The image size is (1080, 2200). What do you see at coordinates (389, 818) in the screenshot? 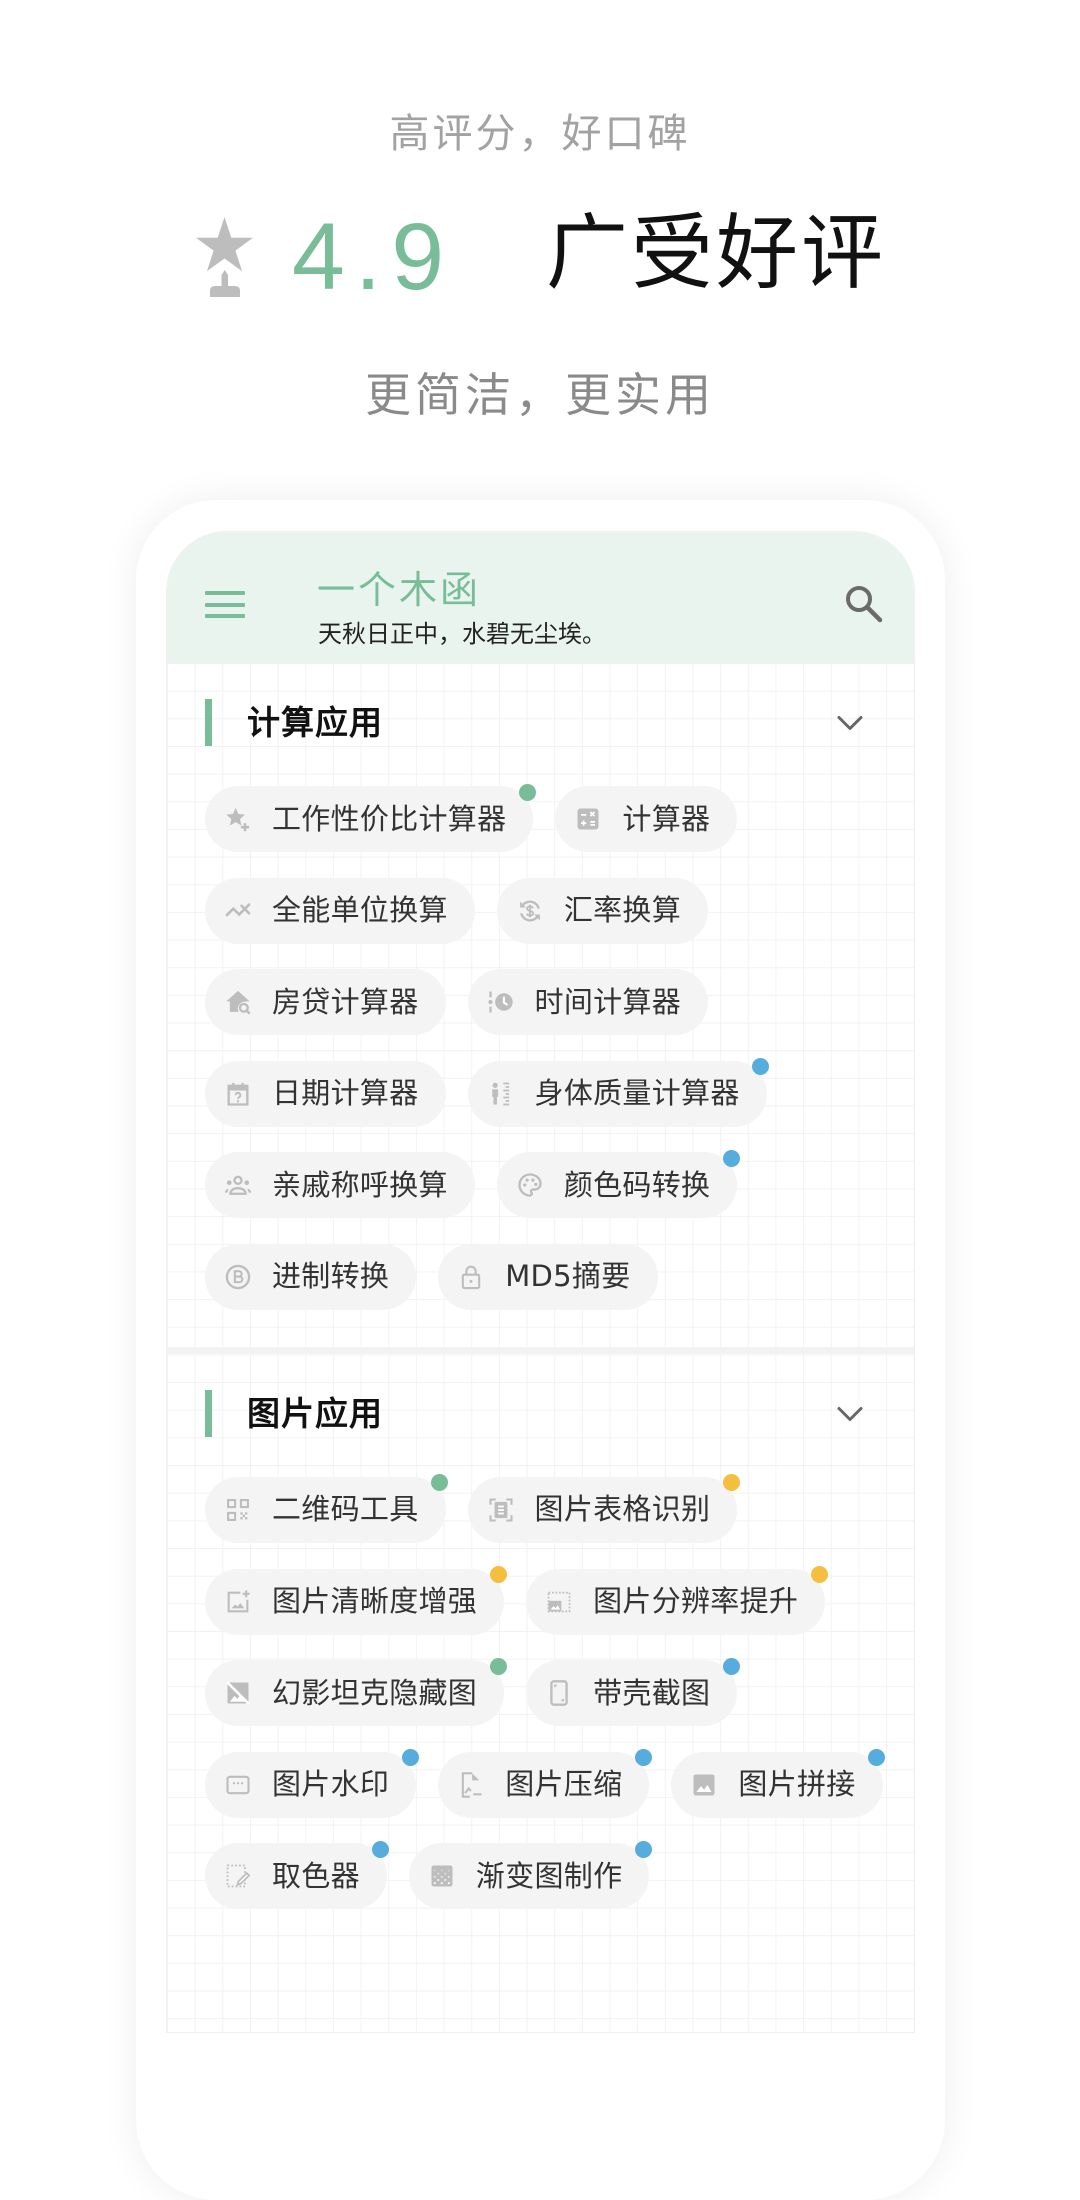
I see `tool-chip-label: 工作性价比计算器` at bounding box center [389, 818].